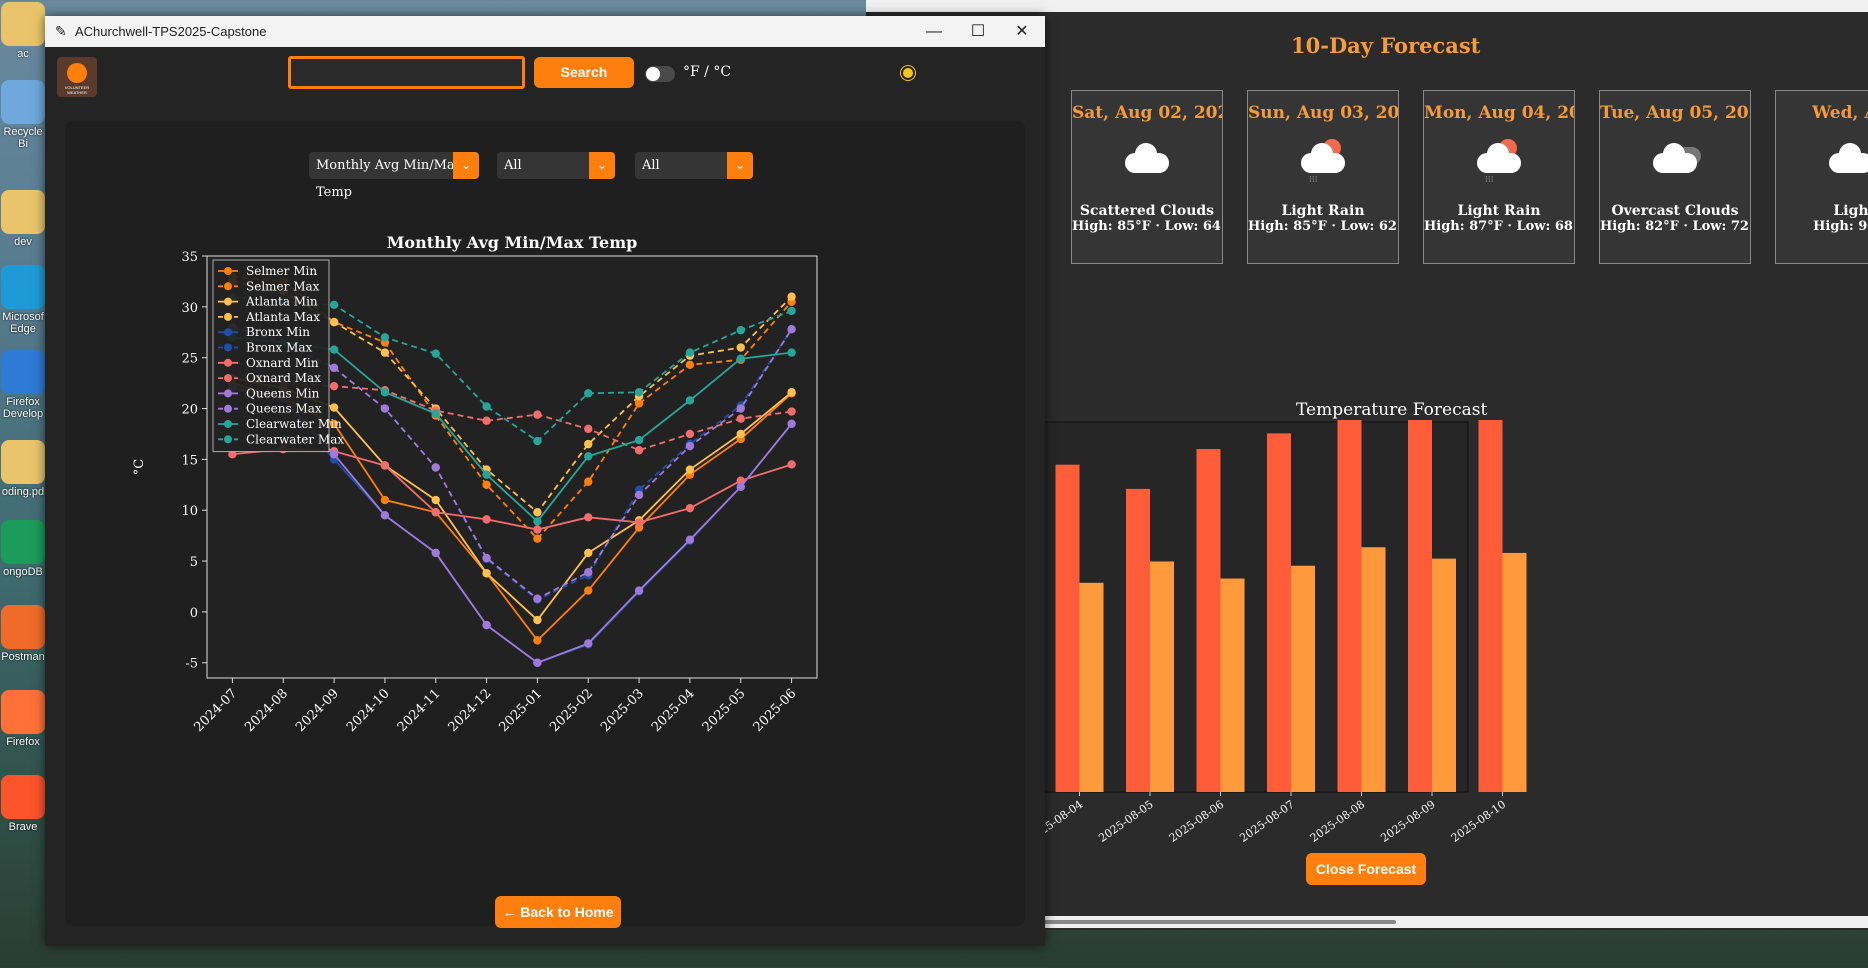 Image resolution: width=1868 pixels, height=968 pixels. Describe the element at coordinates (1499, 113) in the screenshot. I see `day-date: Mon, Aug 04, 2025` at that location.